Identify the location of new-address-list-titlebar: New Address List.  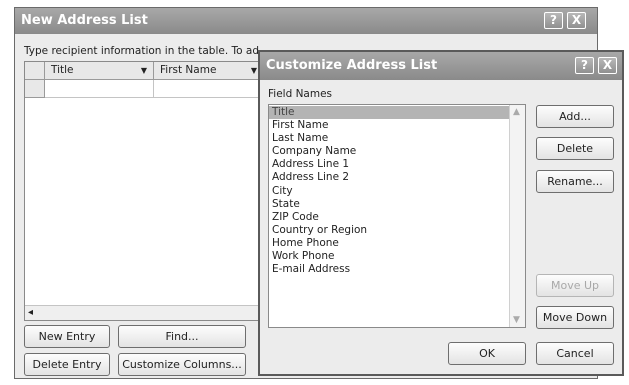
(306, 21).